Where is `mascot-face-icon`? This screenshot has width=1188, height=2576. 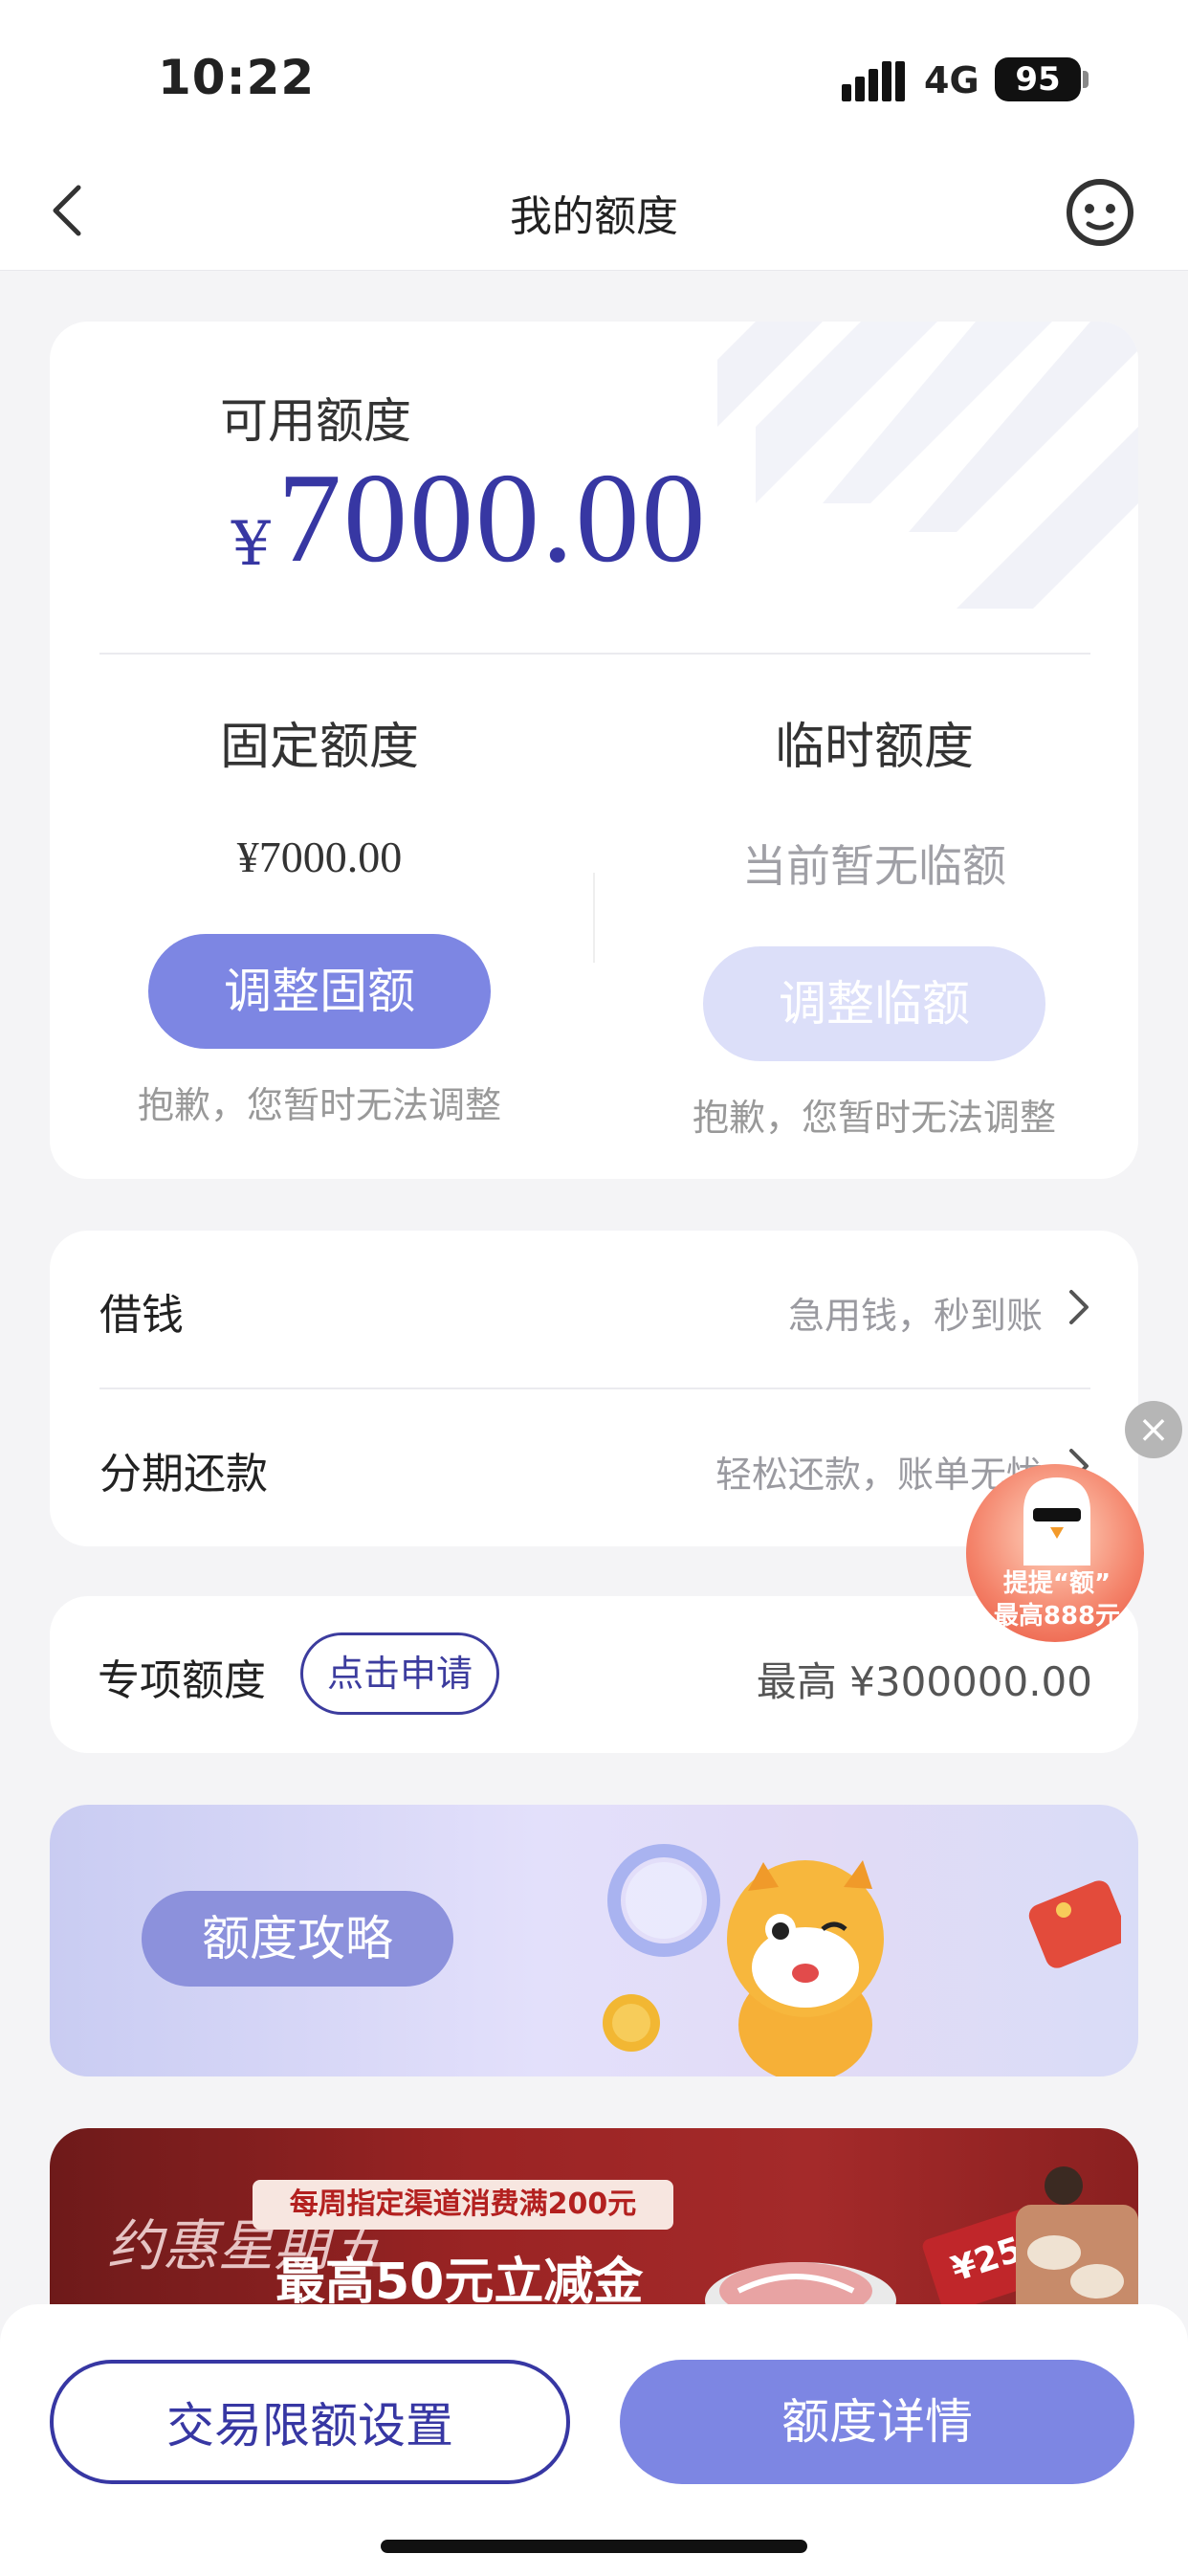
mascot-face-icon is located at coordinates (1056, 1521).